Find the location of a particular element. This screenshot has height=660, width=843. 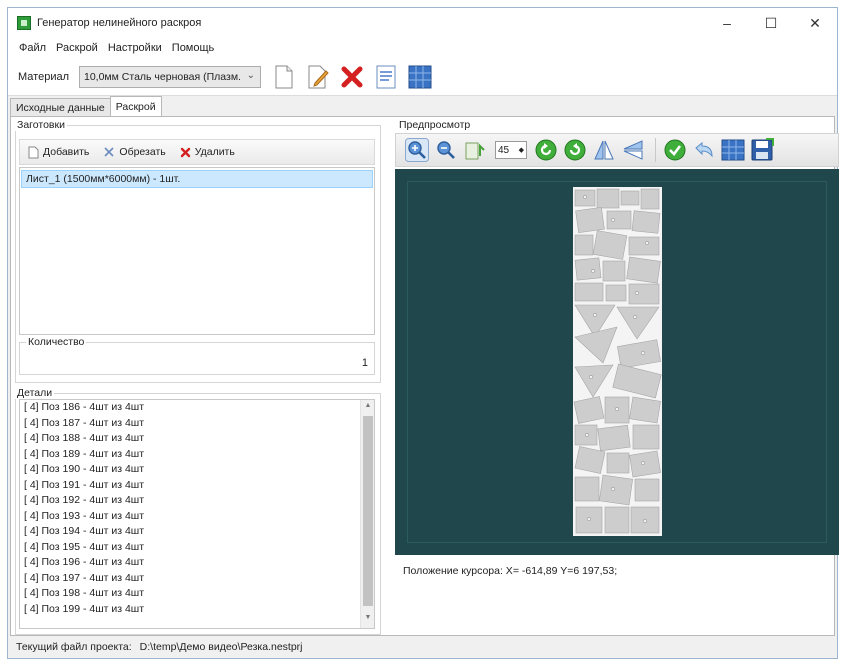

add-blank-label: Добавить is located at coordinates (66, 152).